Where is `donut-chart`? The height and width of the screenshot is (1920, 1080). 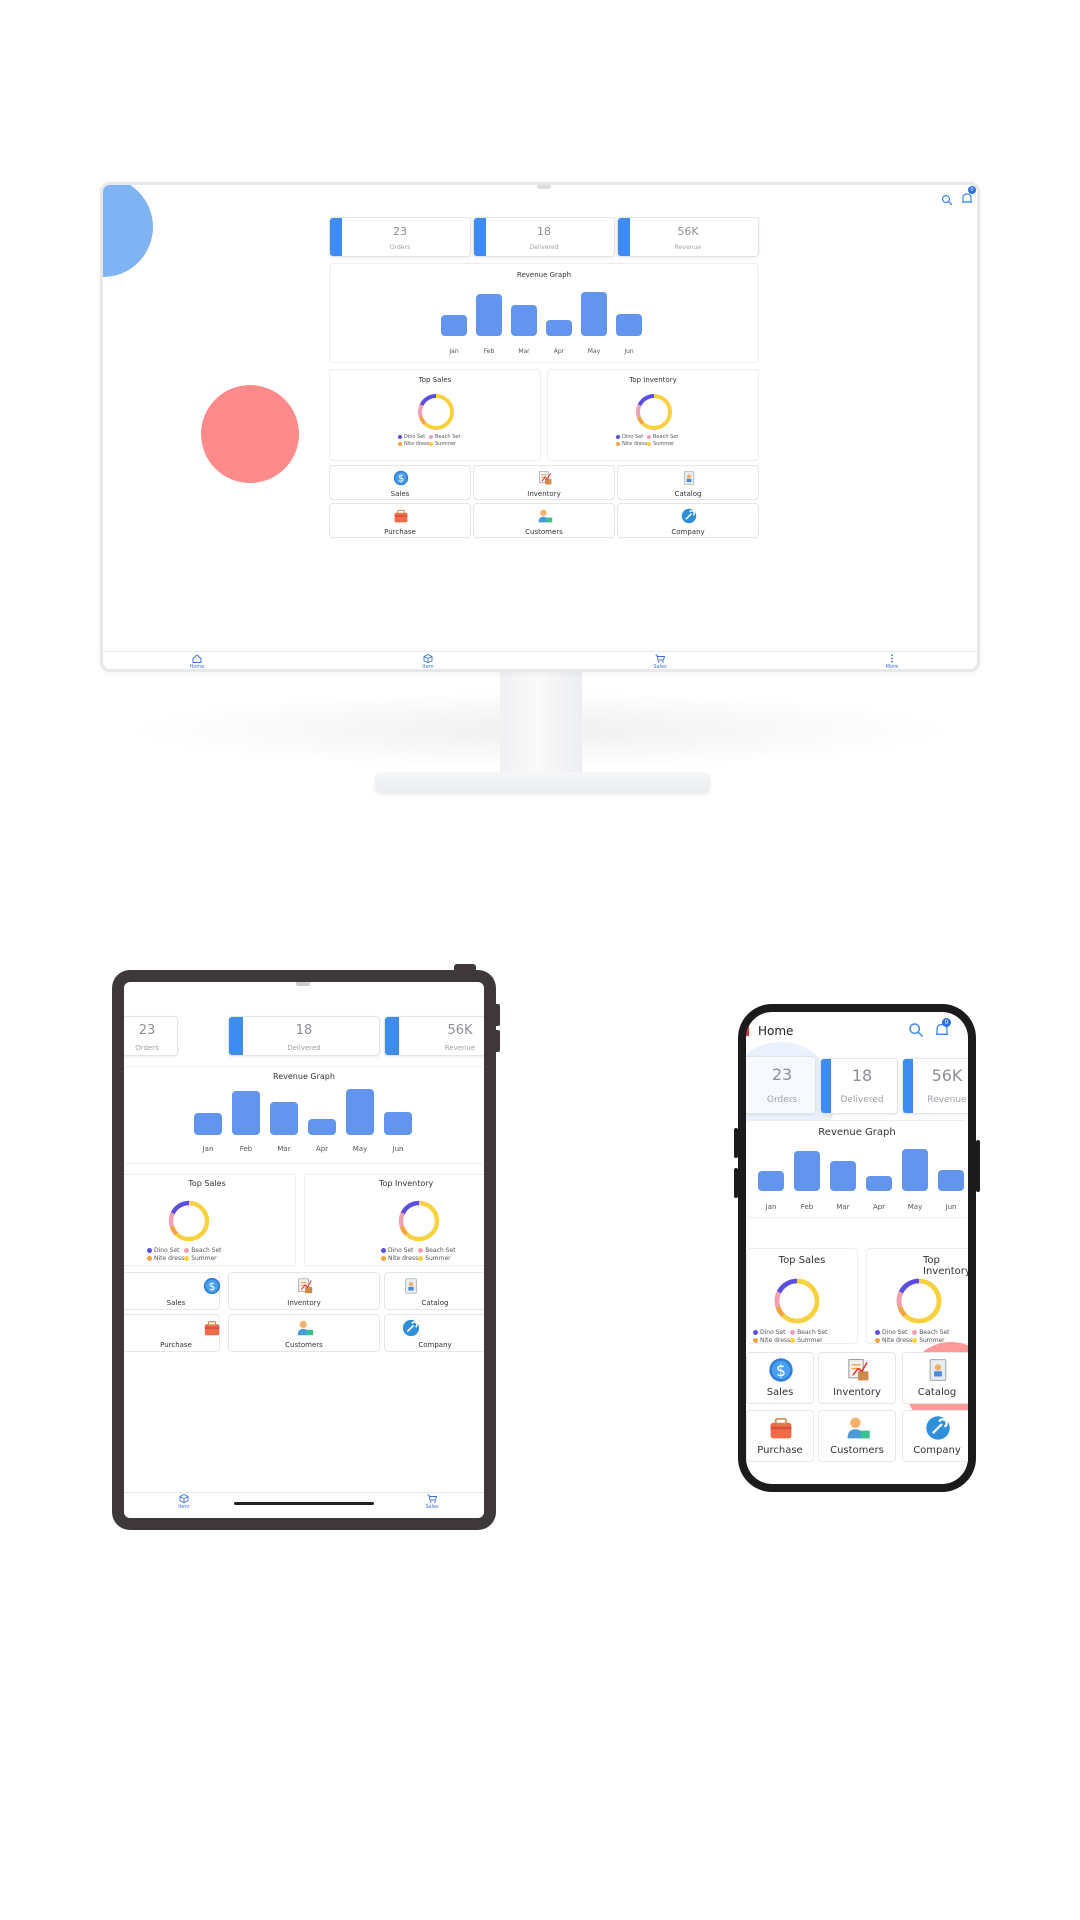 donut-chart is located at coordinates (436, 412).